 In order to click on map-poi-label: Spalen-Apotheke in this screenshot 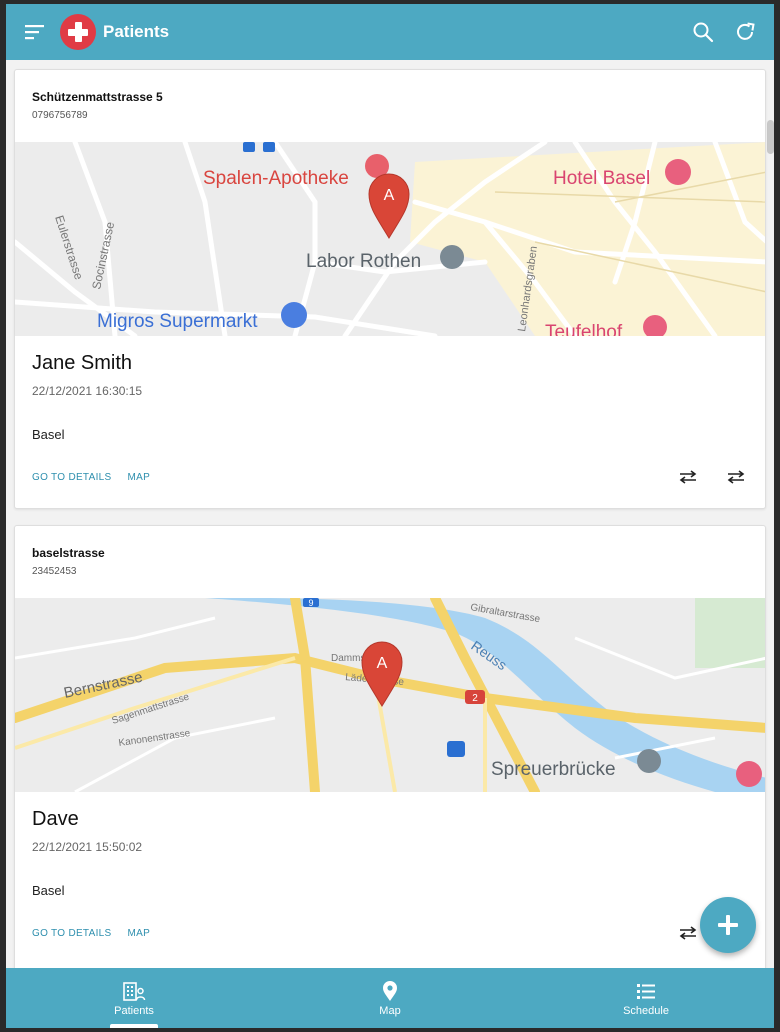, I will do `click(276, 178)`.